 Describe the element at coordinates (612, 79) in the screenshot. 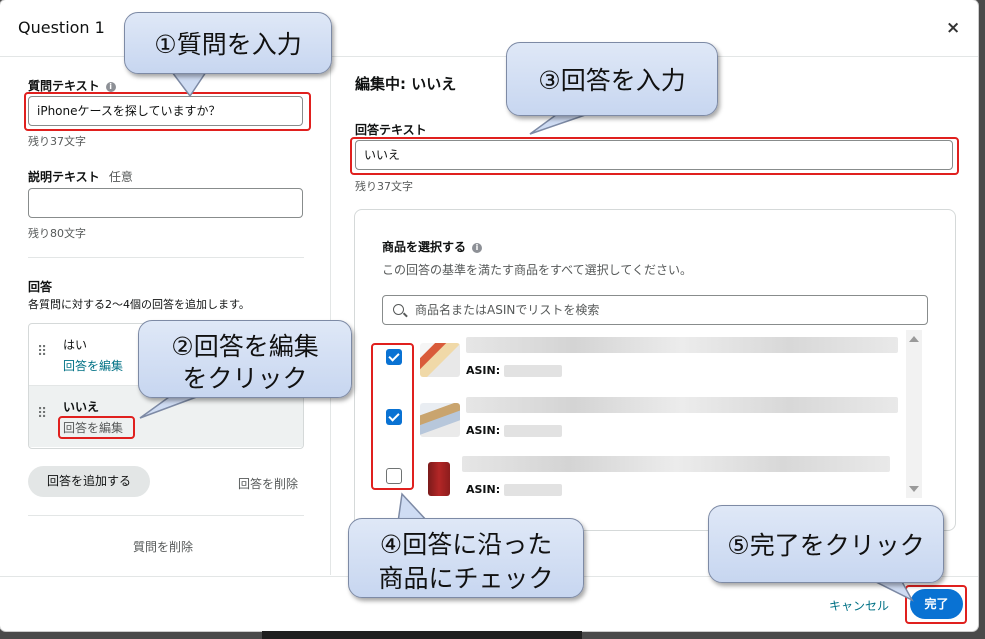

I see `callout-3: ③回答を入力` at that location.